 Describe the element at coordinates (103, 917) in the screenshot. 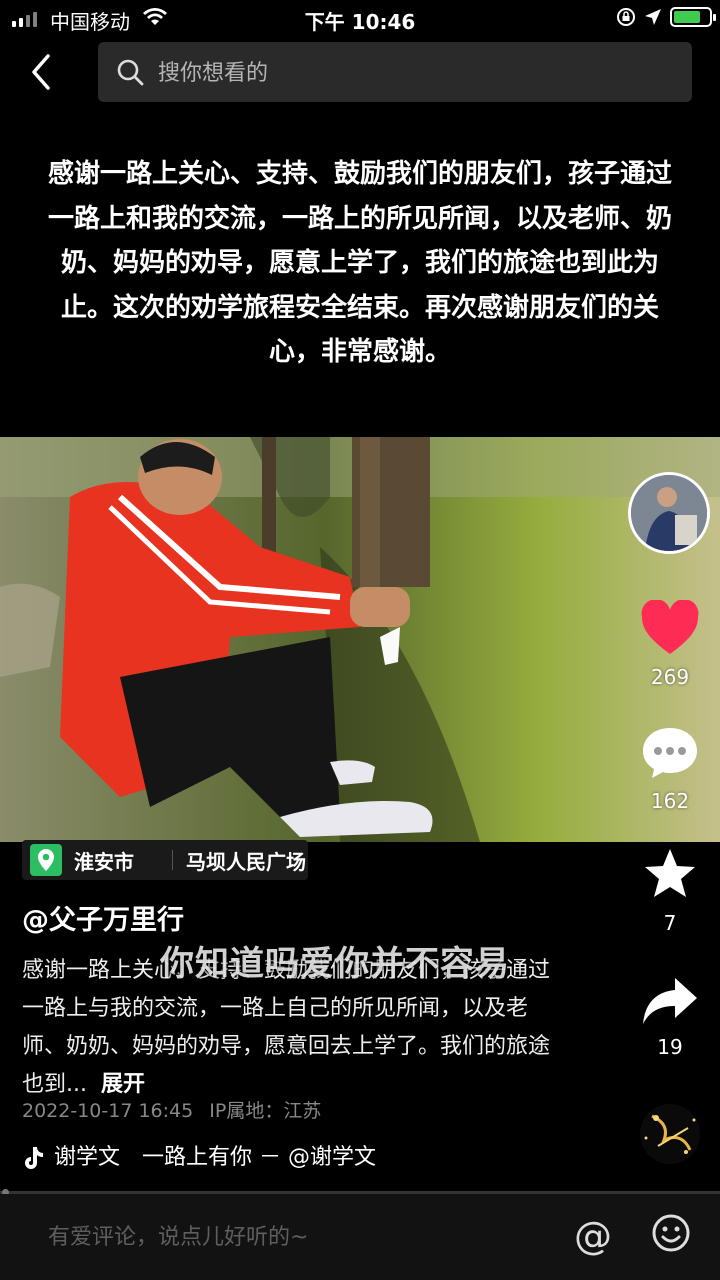

I see `author-name: @父子万里行` at that location.